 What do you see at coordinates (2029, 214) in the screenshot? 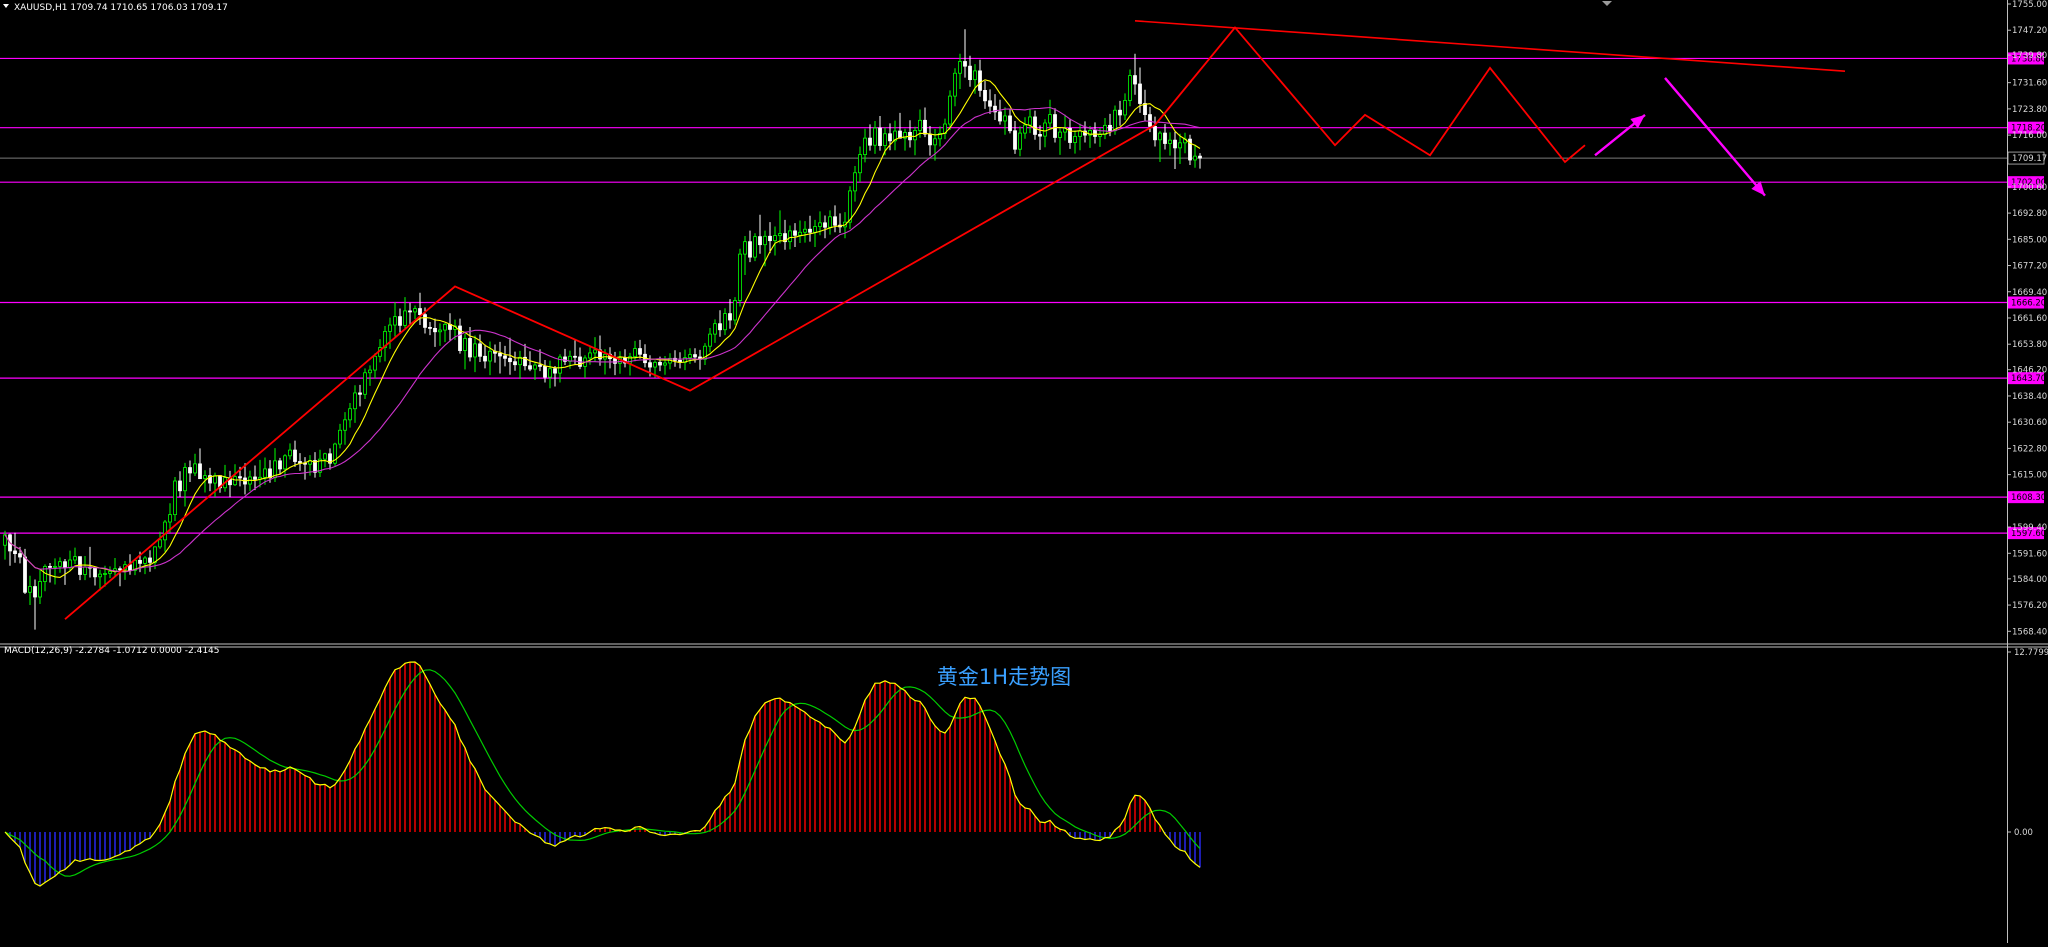
I see `y-tick-label: 1692.80` at bounding box center [2029, 214].